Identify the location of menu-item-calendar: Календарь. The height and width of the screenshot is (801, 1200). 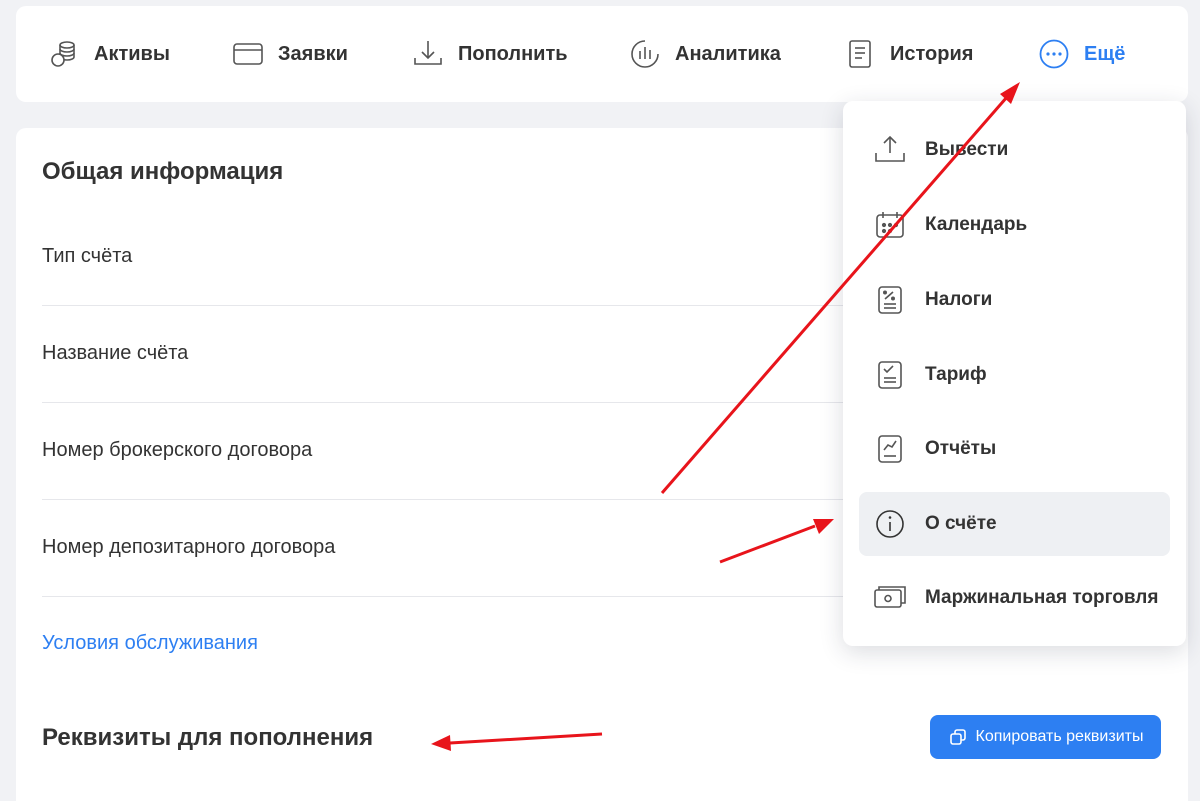
(1014, 225).